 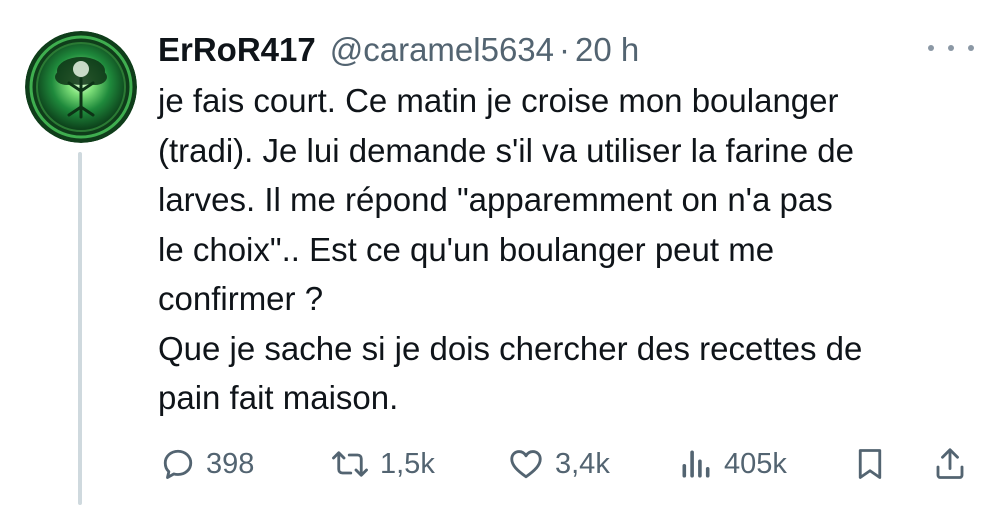 What do you see at coordinates (230, 463) in the screenshot?
I see `reply-count: 398` at bounding box center [230, 463].